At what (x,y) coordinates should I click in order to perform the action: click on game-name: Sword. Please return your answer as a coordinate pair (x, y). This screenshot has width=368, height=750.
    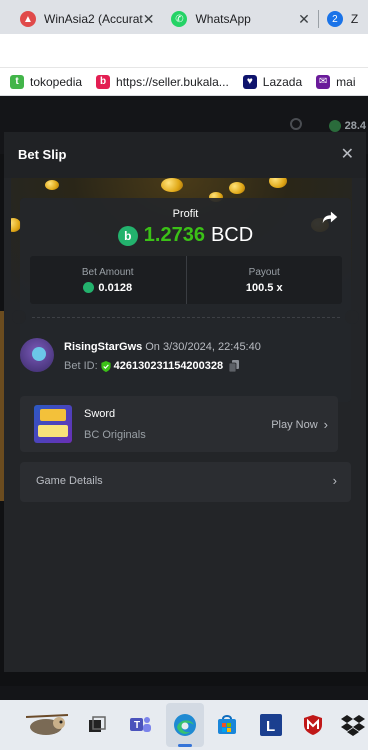
    Looking at the image, I should click on (100, 414).